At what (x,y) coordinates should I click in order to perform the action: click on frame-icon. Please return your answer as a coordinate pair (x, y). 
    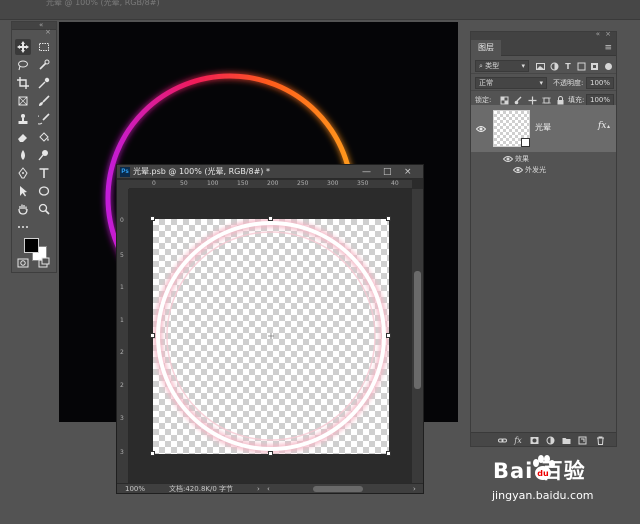
    Looking at the image, I should click on (23, 101).